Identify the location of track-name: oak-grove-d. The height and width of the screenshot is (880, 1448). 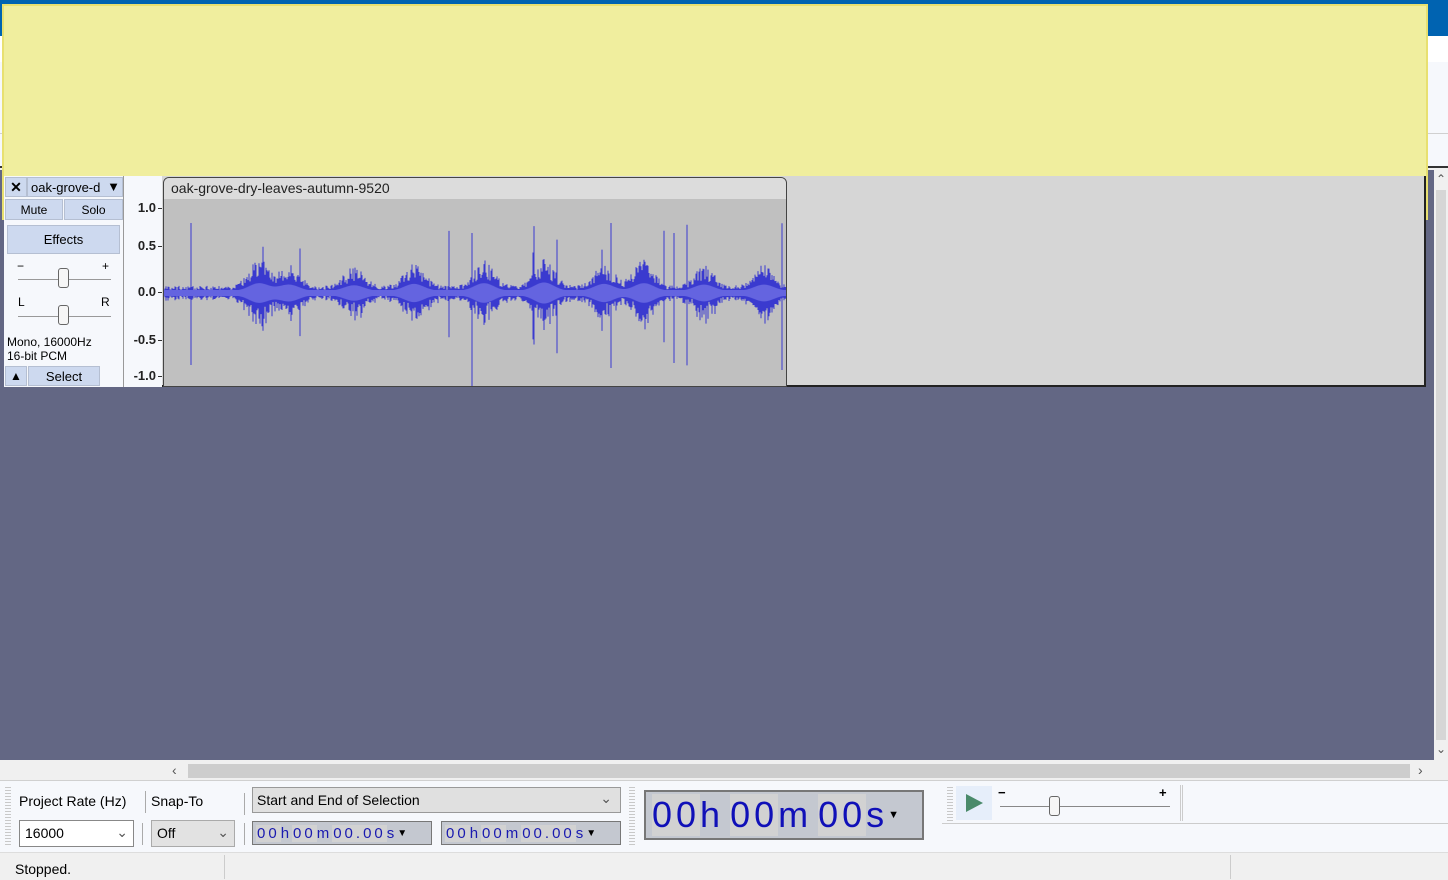
(66, 187).